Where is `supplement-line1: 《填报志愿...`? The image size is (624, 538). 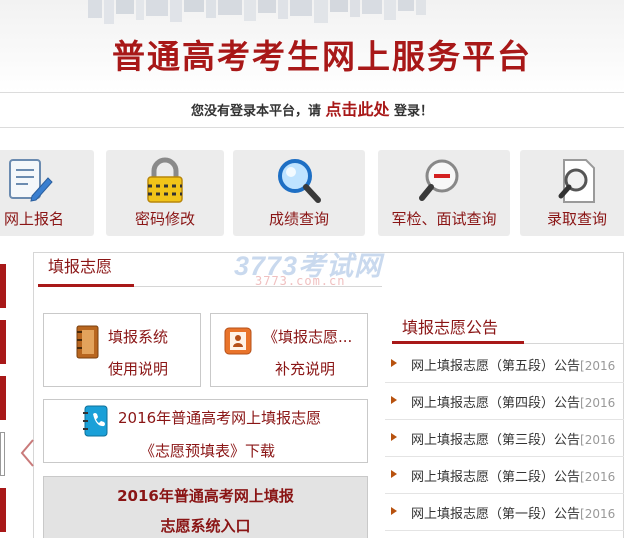
supplement-line1: 《填报志愿... is located at coordinates (308, 337).